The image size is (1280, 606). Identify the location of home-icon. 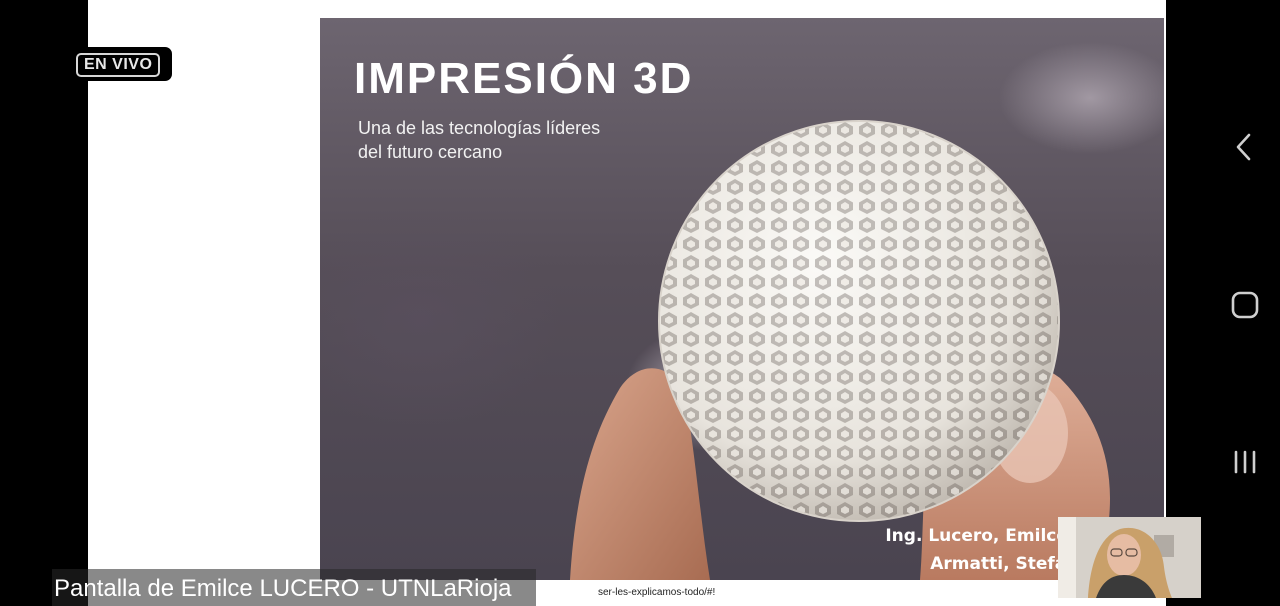
(1245, 305).